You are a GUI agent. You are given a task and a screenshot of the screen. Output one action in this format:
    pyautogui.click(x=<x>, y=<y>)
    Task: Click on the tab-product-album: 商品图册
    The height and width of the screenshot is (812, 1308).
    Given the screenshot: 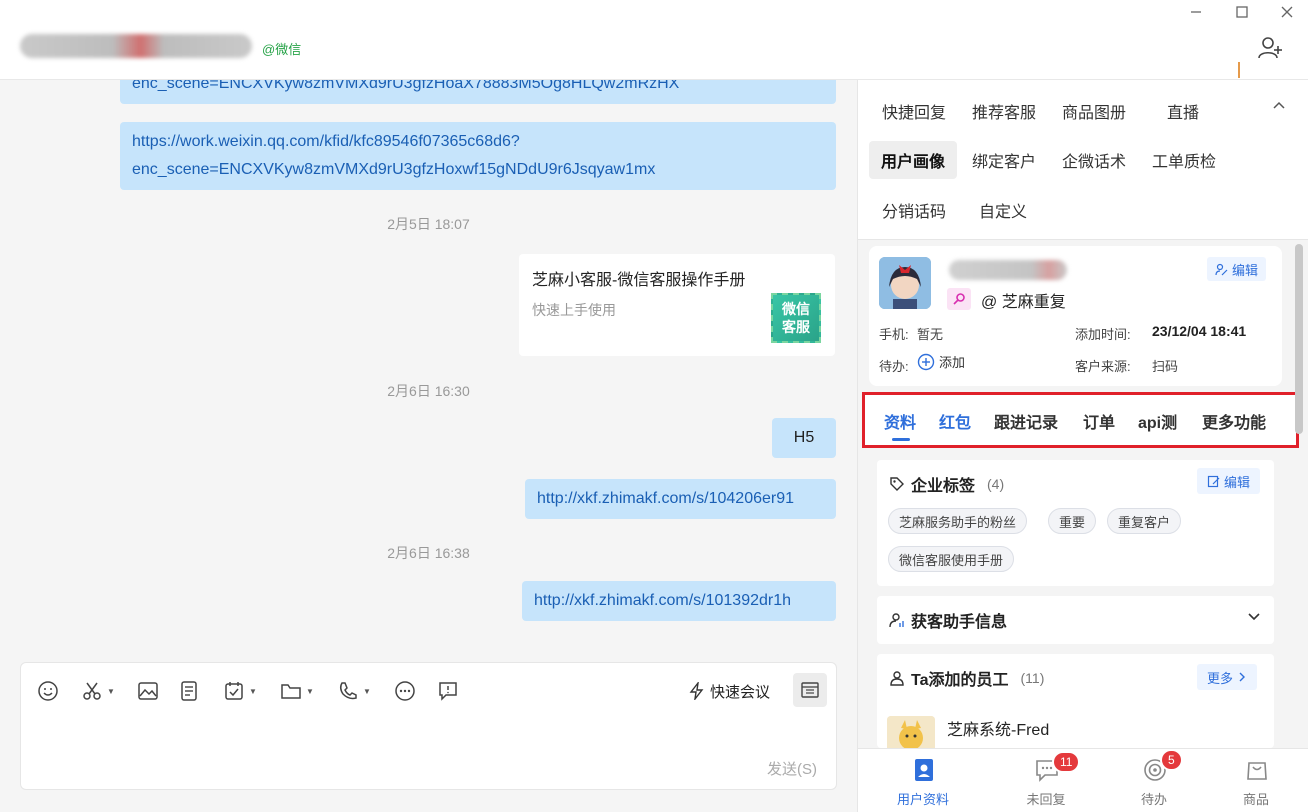 What is the action you would take?
    pyautogui.click(x=1094, y=111)
    